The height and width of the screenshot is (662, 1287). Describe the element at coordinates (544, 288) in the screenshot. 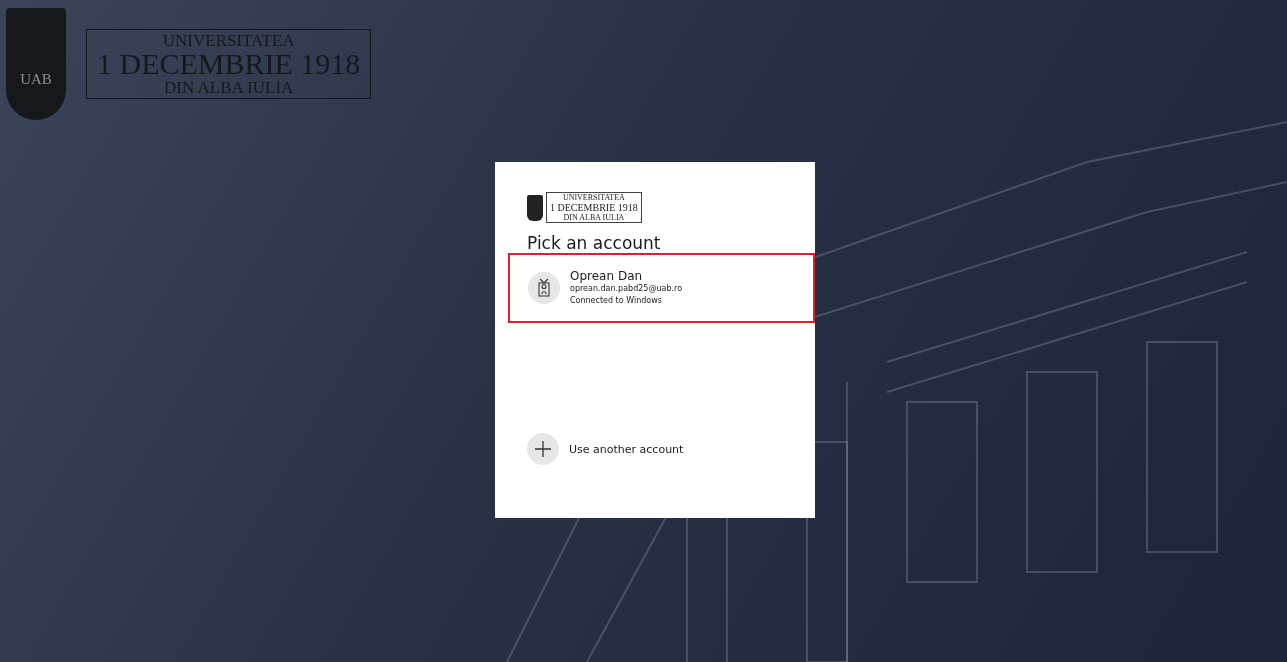

I see `badge-icon` at that location.